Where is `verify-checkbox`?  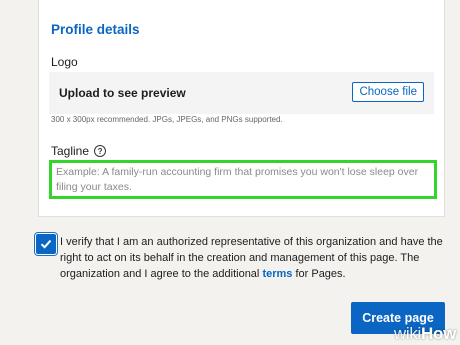
verify-checkbox is located at coordinates (46, 244).